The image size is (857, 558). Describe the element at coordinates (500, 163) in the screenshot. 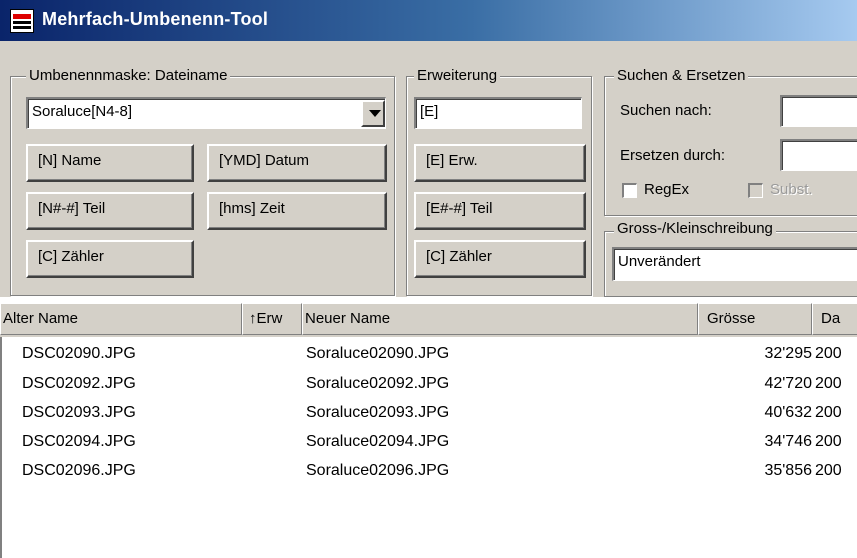

I see `insert-ext-button: [E] Erw.` at that location.